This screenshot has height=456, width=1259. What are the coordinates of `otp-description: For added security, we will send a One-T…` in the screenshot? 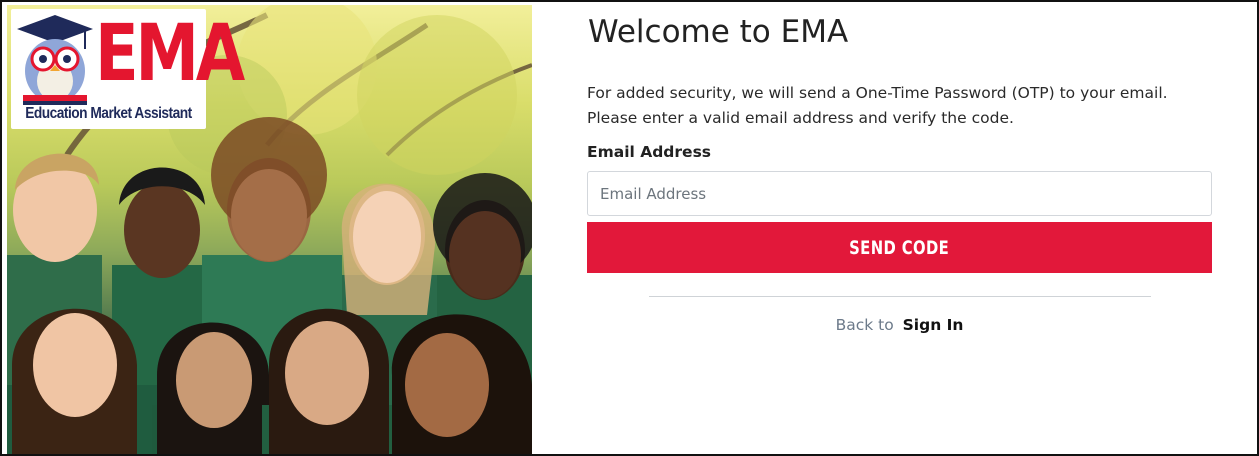 It's located at (902, 106).